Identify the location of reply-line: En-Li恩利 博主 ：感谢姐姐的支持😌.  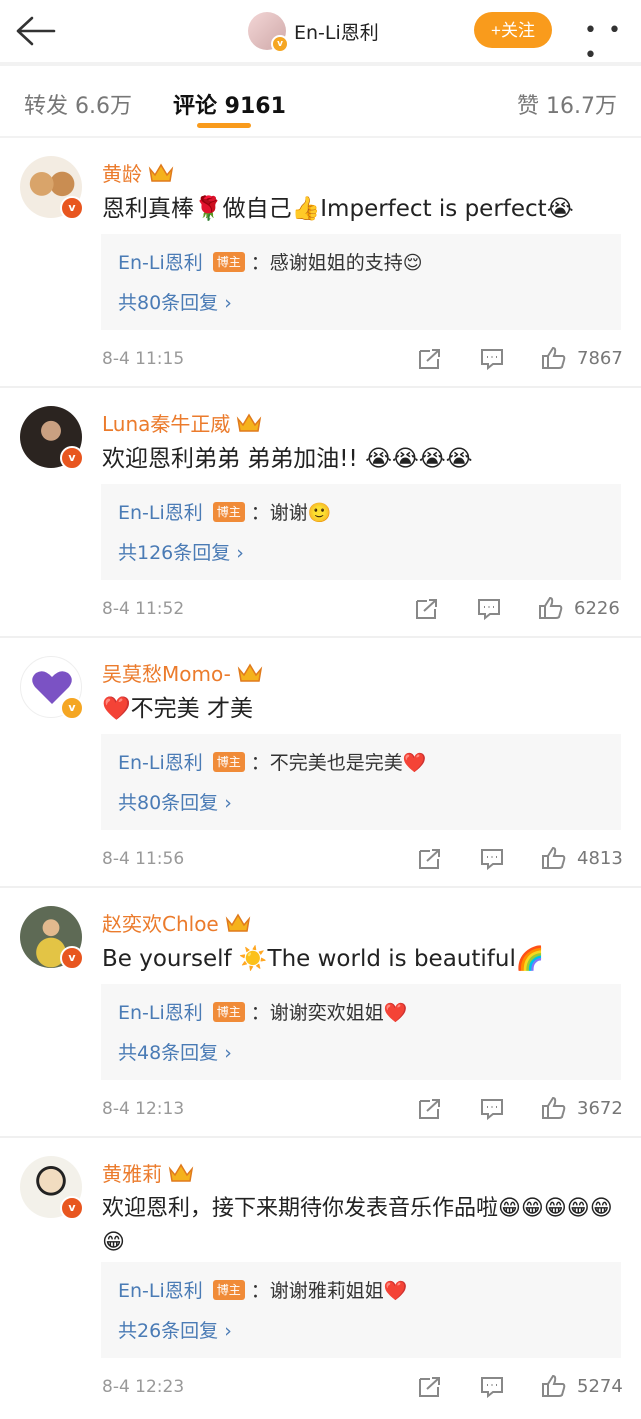
(270, 261).